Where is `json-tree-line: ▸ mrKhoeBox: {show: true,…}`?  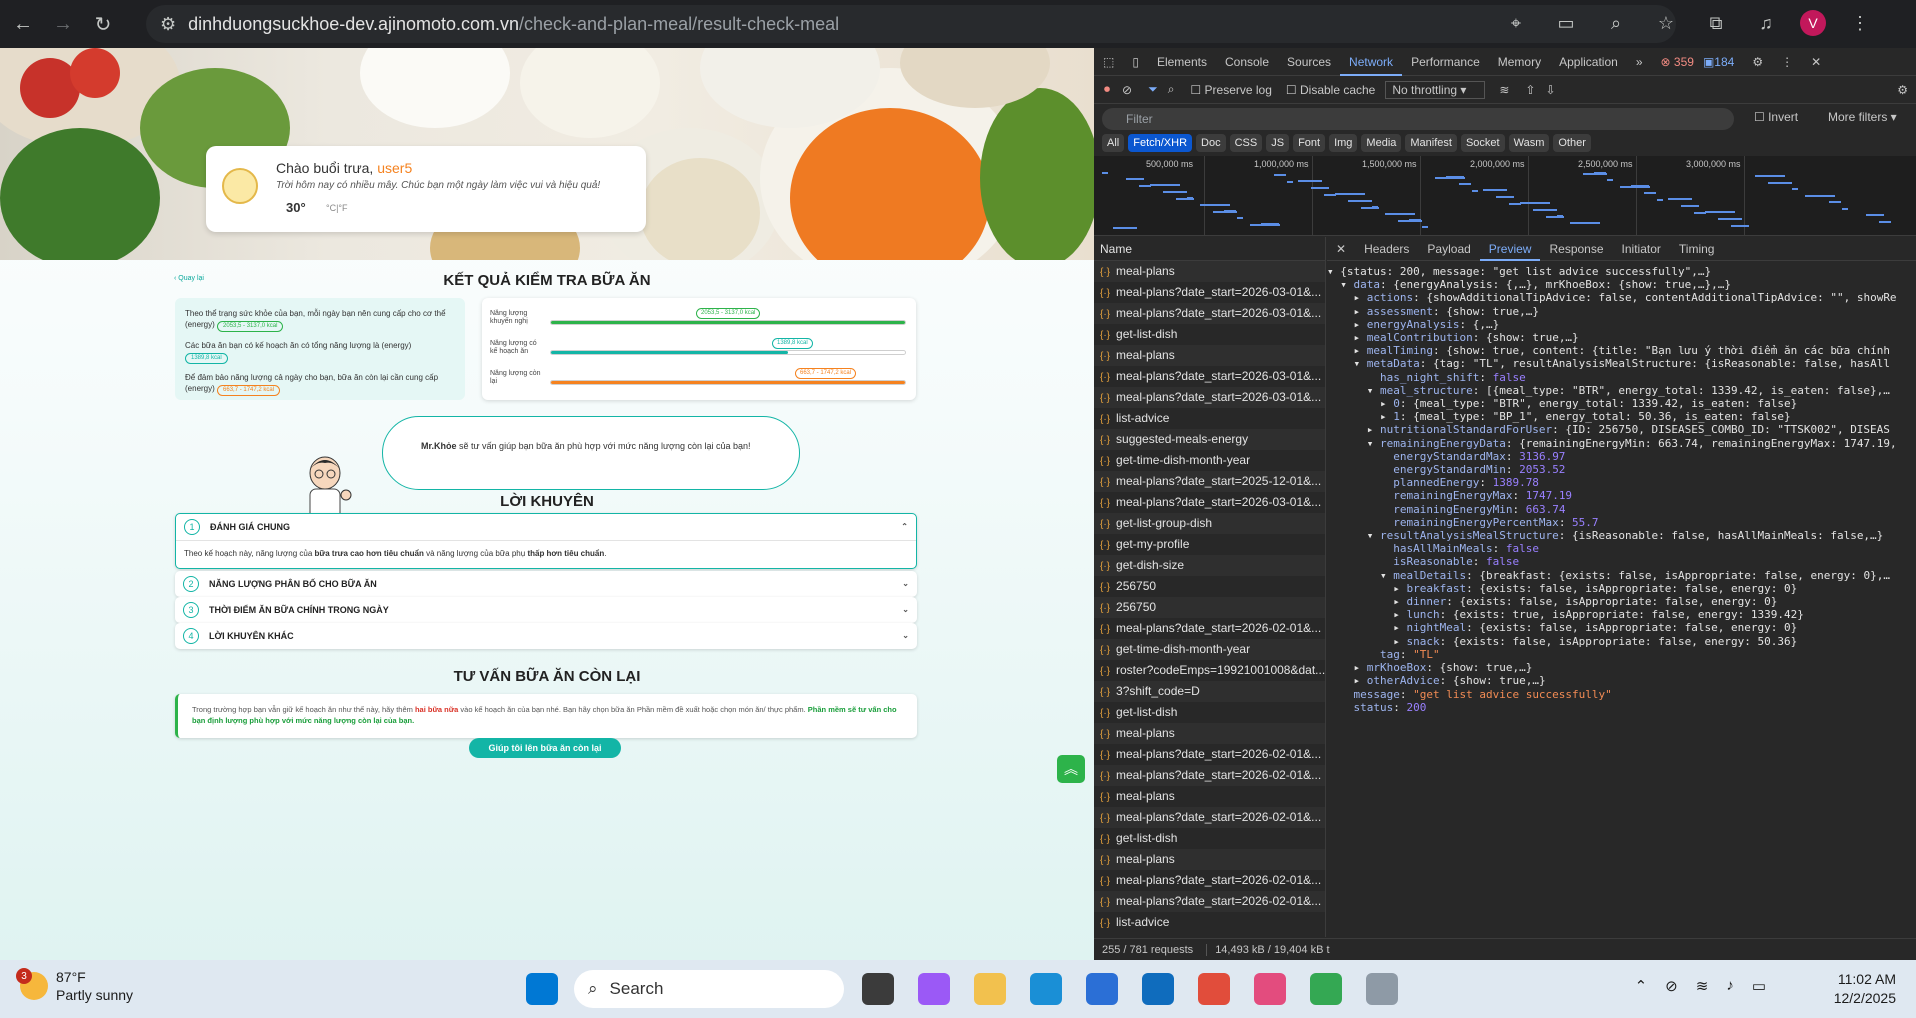 json-tree-line: ▸ mrKhoeBox: {show: true,…} is located at coordinates (1621, 667).